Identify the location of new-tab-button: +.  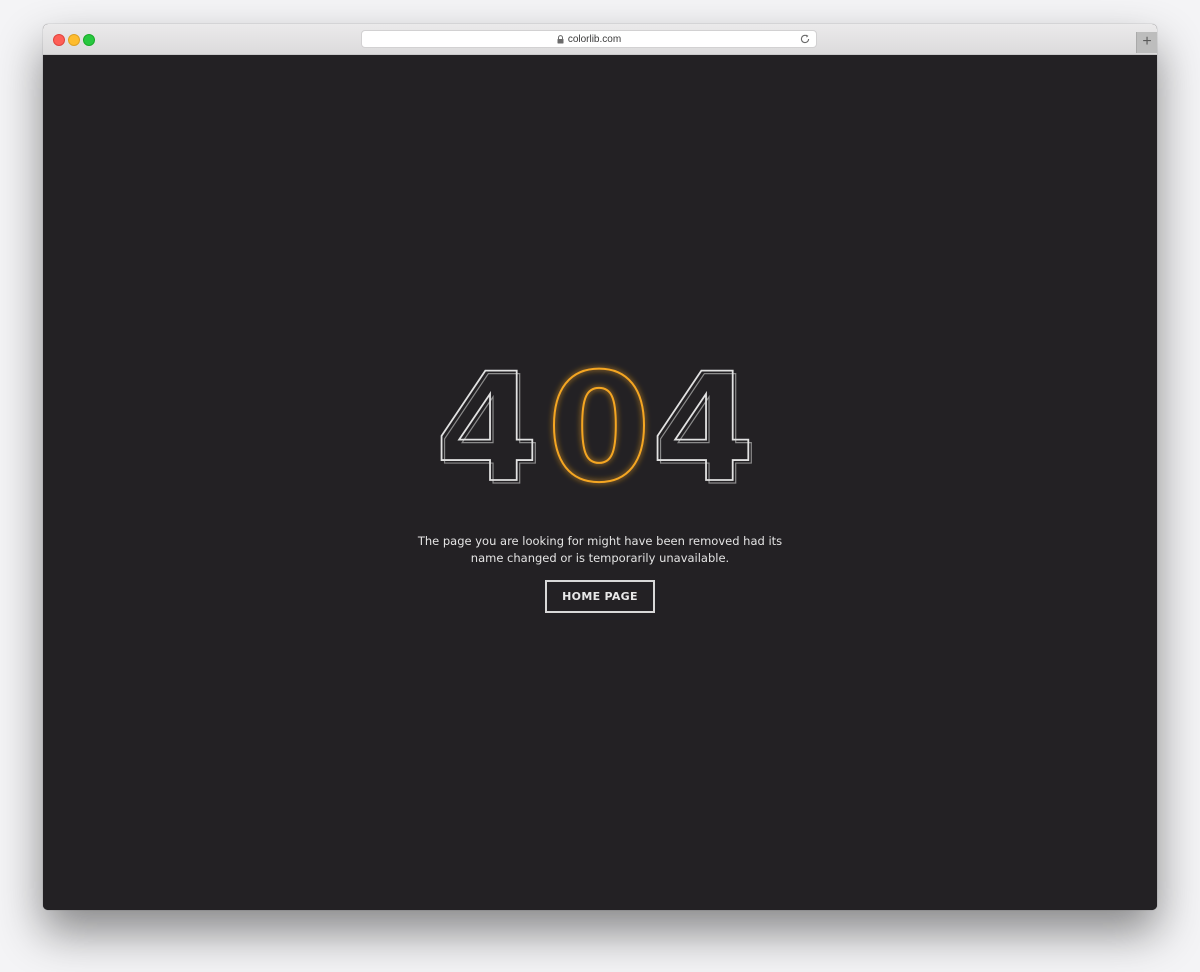
(1146, 42).